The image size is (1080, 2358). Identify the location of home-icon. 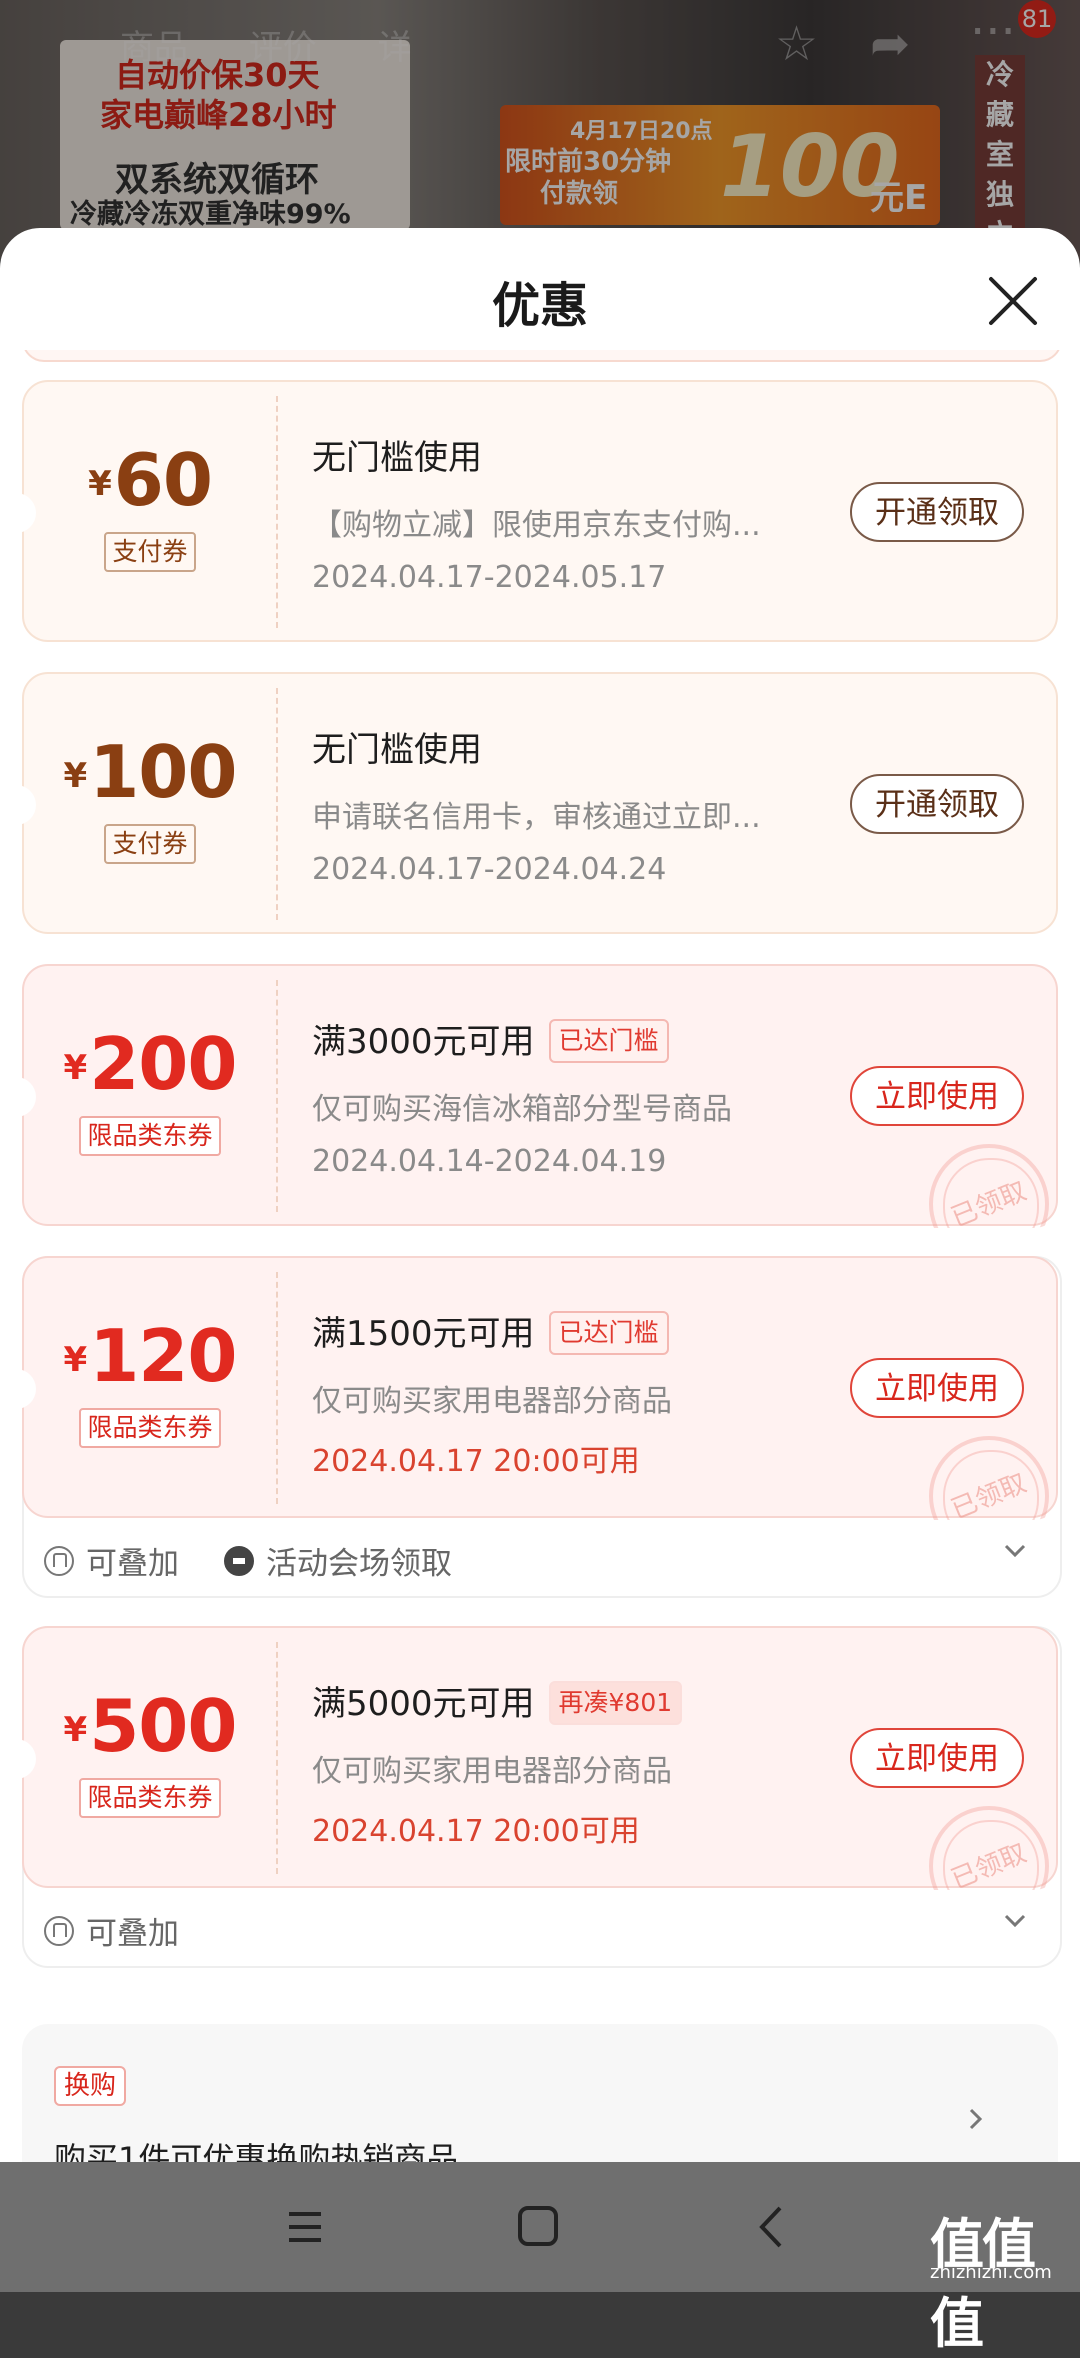
(538, 2227).